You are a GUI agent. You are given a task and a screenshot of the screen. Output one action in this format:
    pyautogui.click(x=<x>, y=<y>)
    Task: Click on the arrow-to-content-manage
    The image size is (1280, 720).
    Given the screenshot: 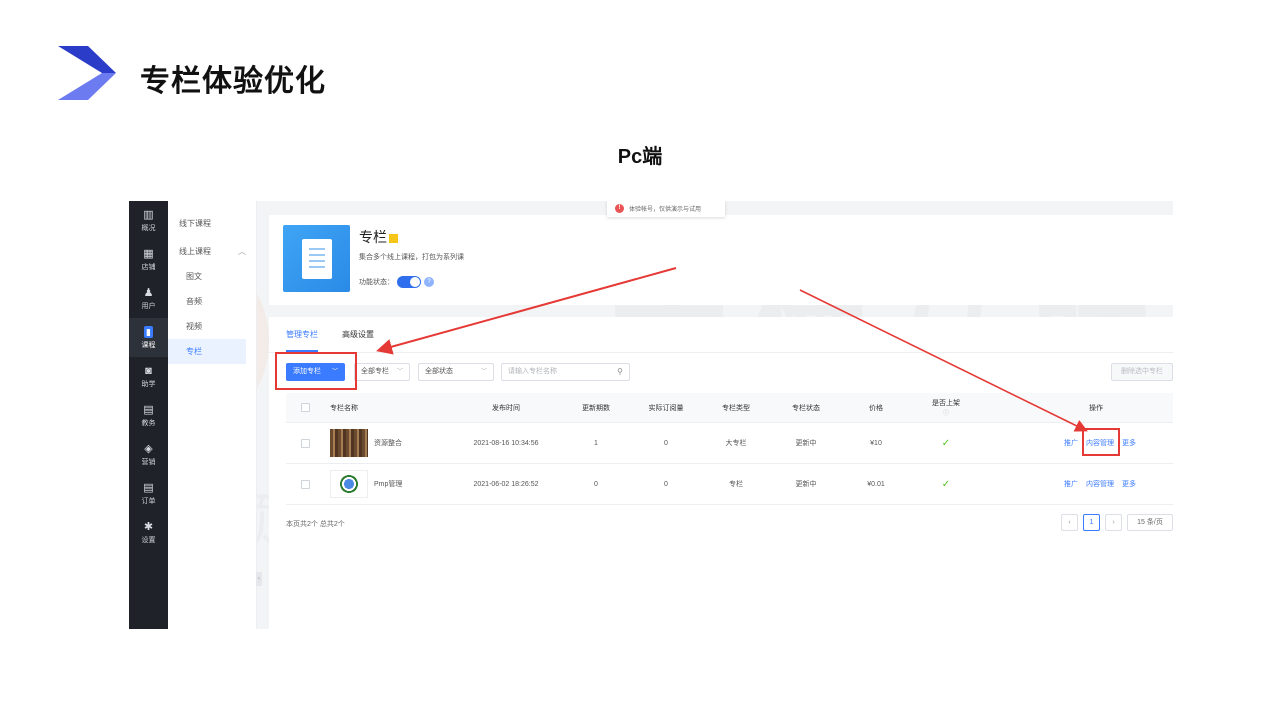 What is the action you would take?
    pyautogui.click(x=943, y=360)
    